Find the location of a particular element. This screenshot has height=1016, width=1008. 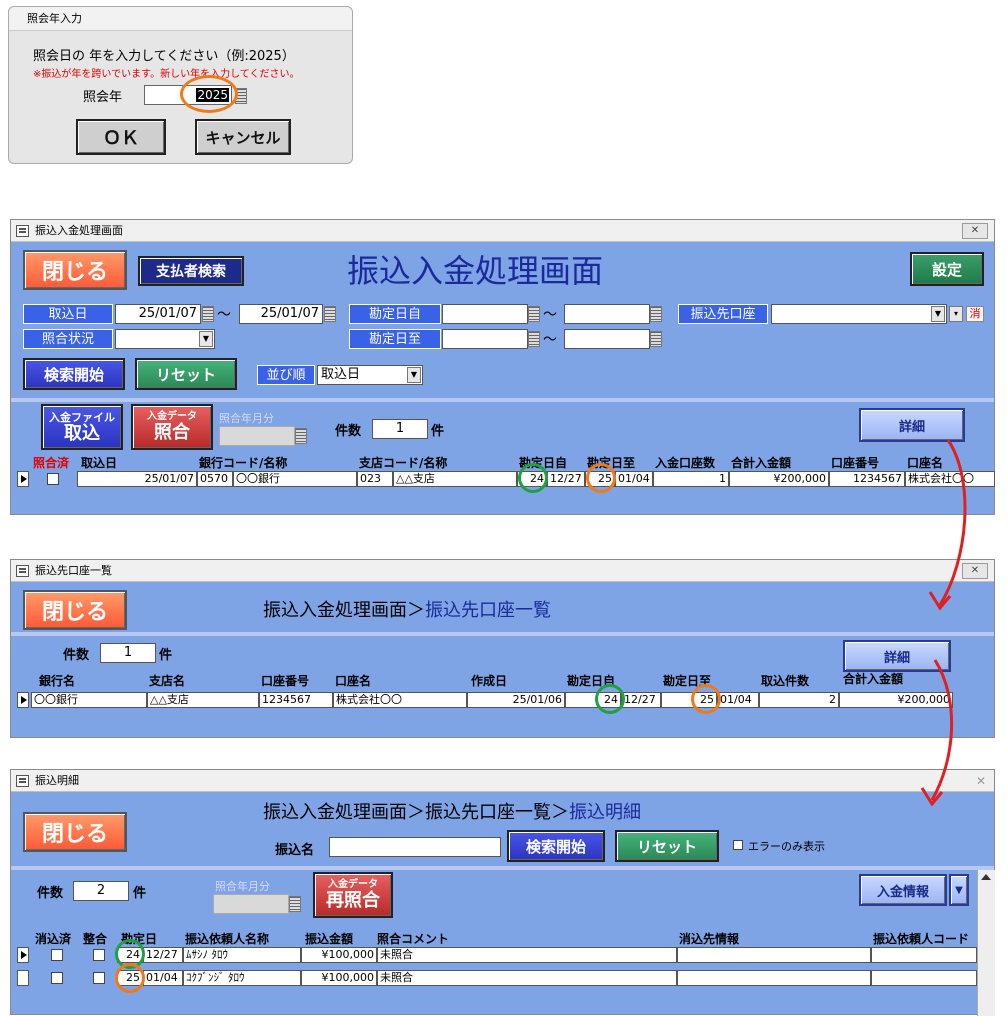

arrow-account-list-to-details is located at coordinates (942, 730).